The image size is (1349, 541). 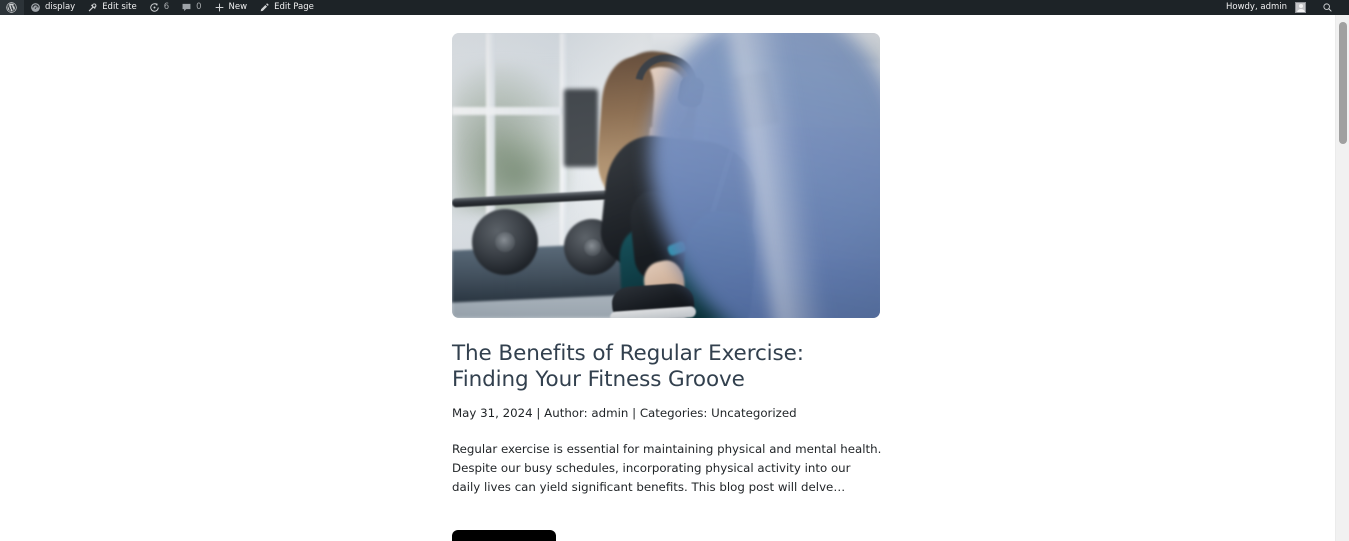 I want to click on admin-bar-site-name: display, so click(x=52, y=7).